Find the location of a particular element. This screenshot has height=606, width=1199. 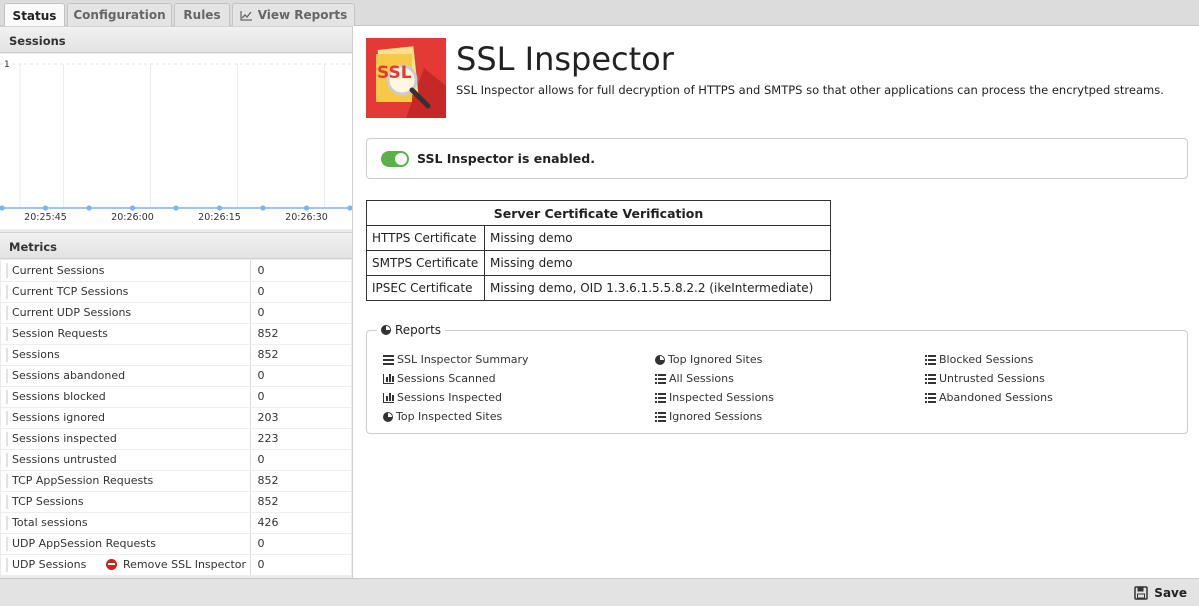

ssl-inspector-logo: SSL is located at coordinates (406, 78).